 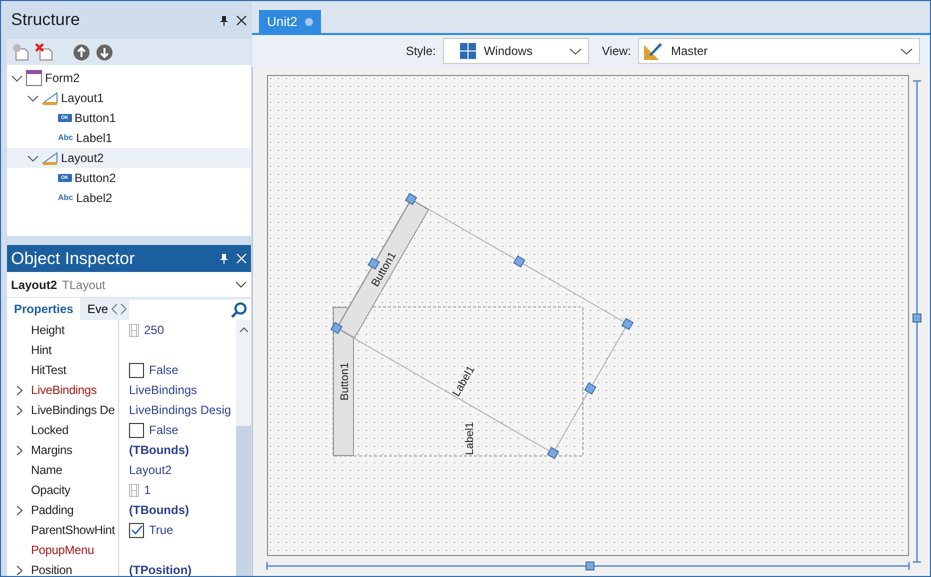 What do you see at coordinates (44, 52) in the screenshot?
I see `delete-item-icon` at bounding box center [44, 52].